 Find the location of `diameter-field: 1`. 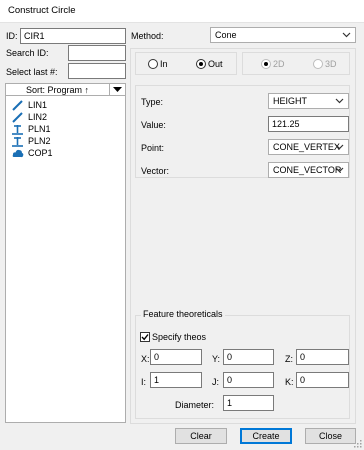

diameter-field: 1 is located at coordinates (248, 403).